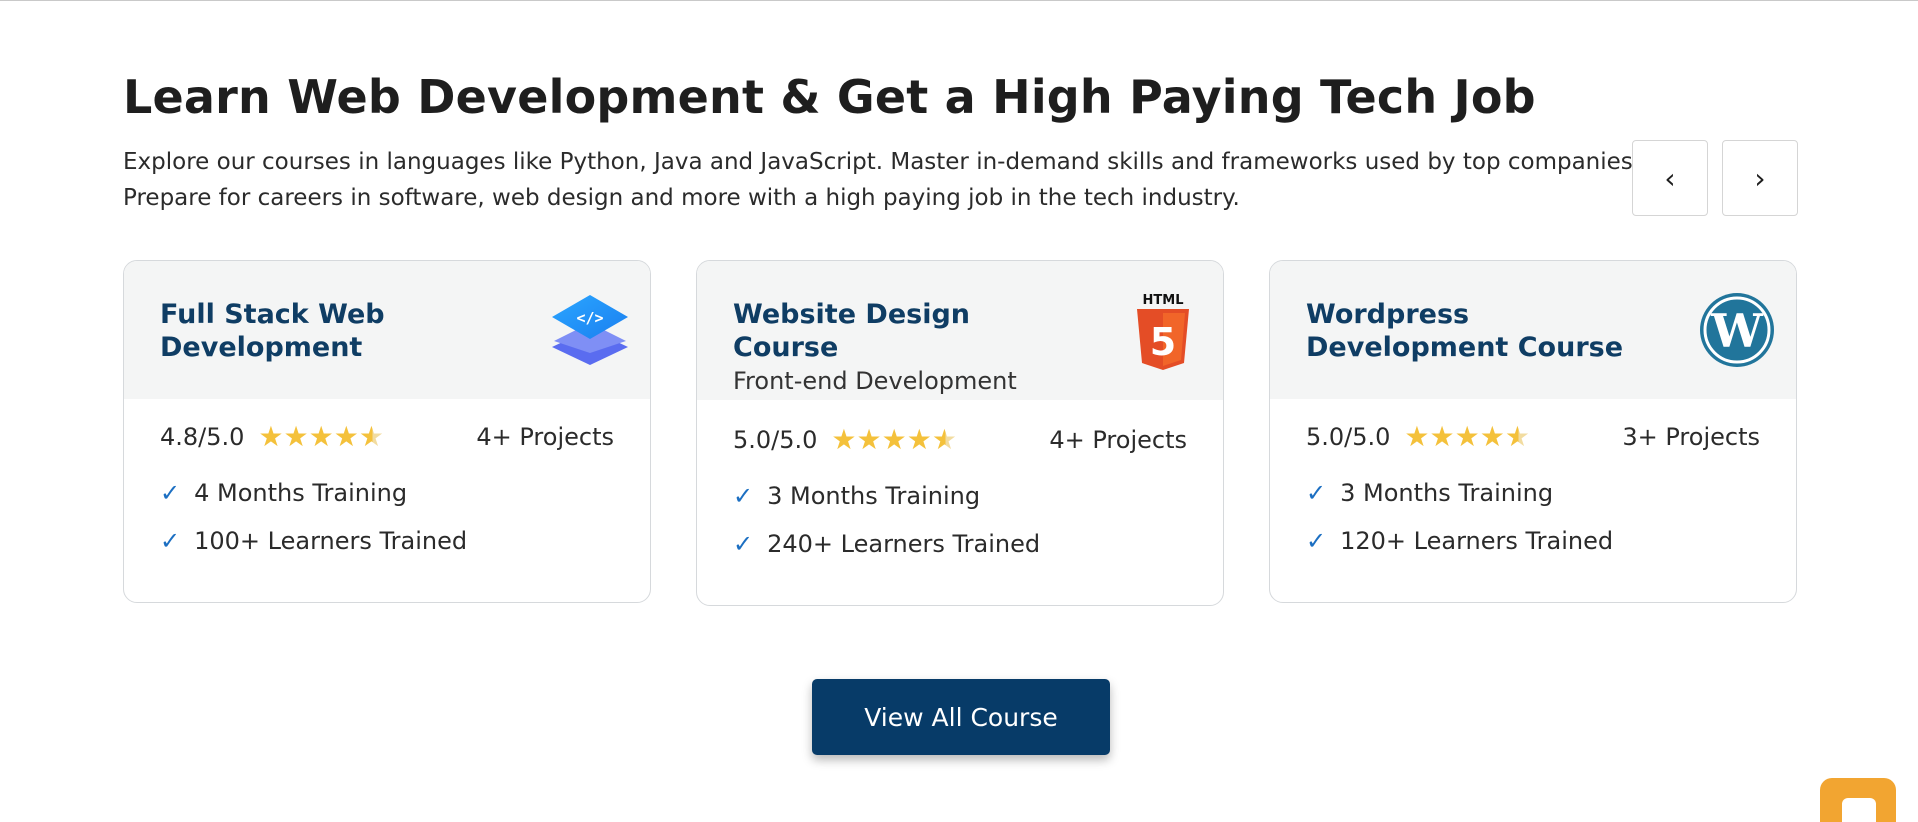 This screenshot has height=822, width=1918. What do you see at coordinates (301, 493) in the screenshot?
I see `feature-label: 4 Months Training` at bounding box center [301, 493].